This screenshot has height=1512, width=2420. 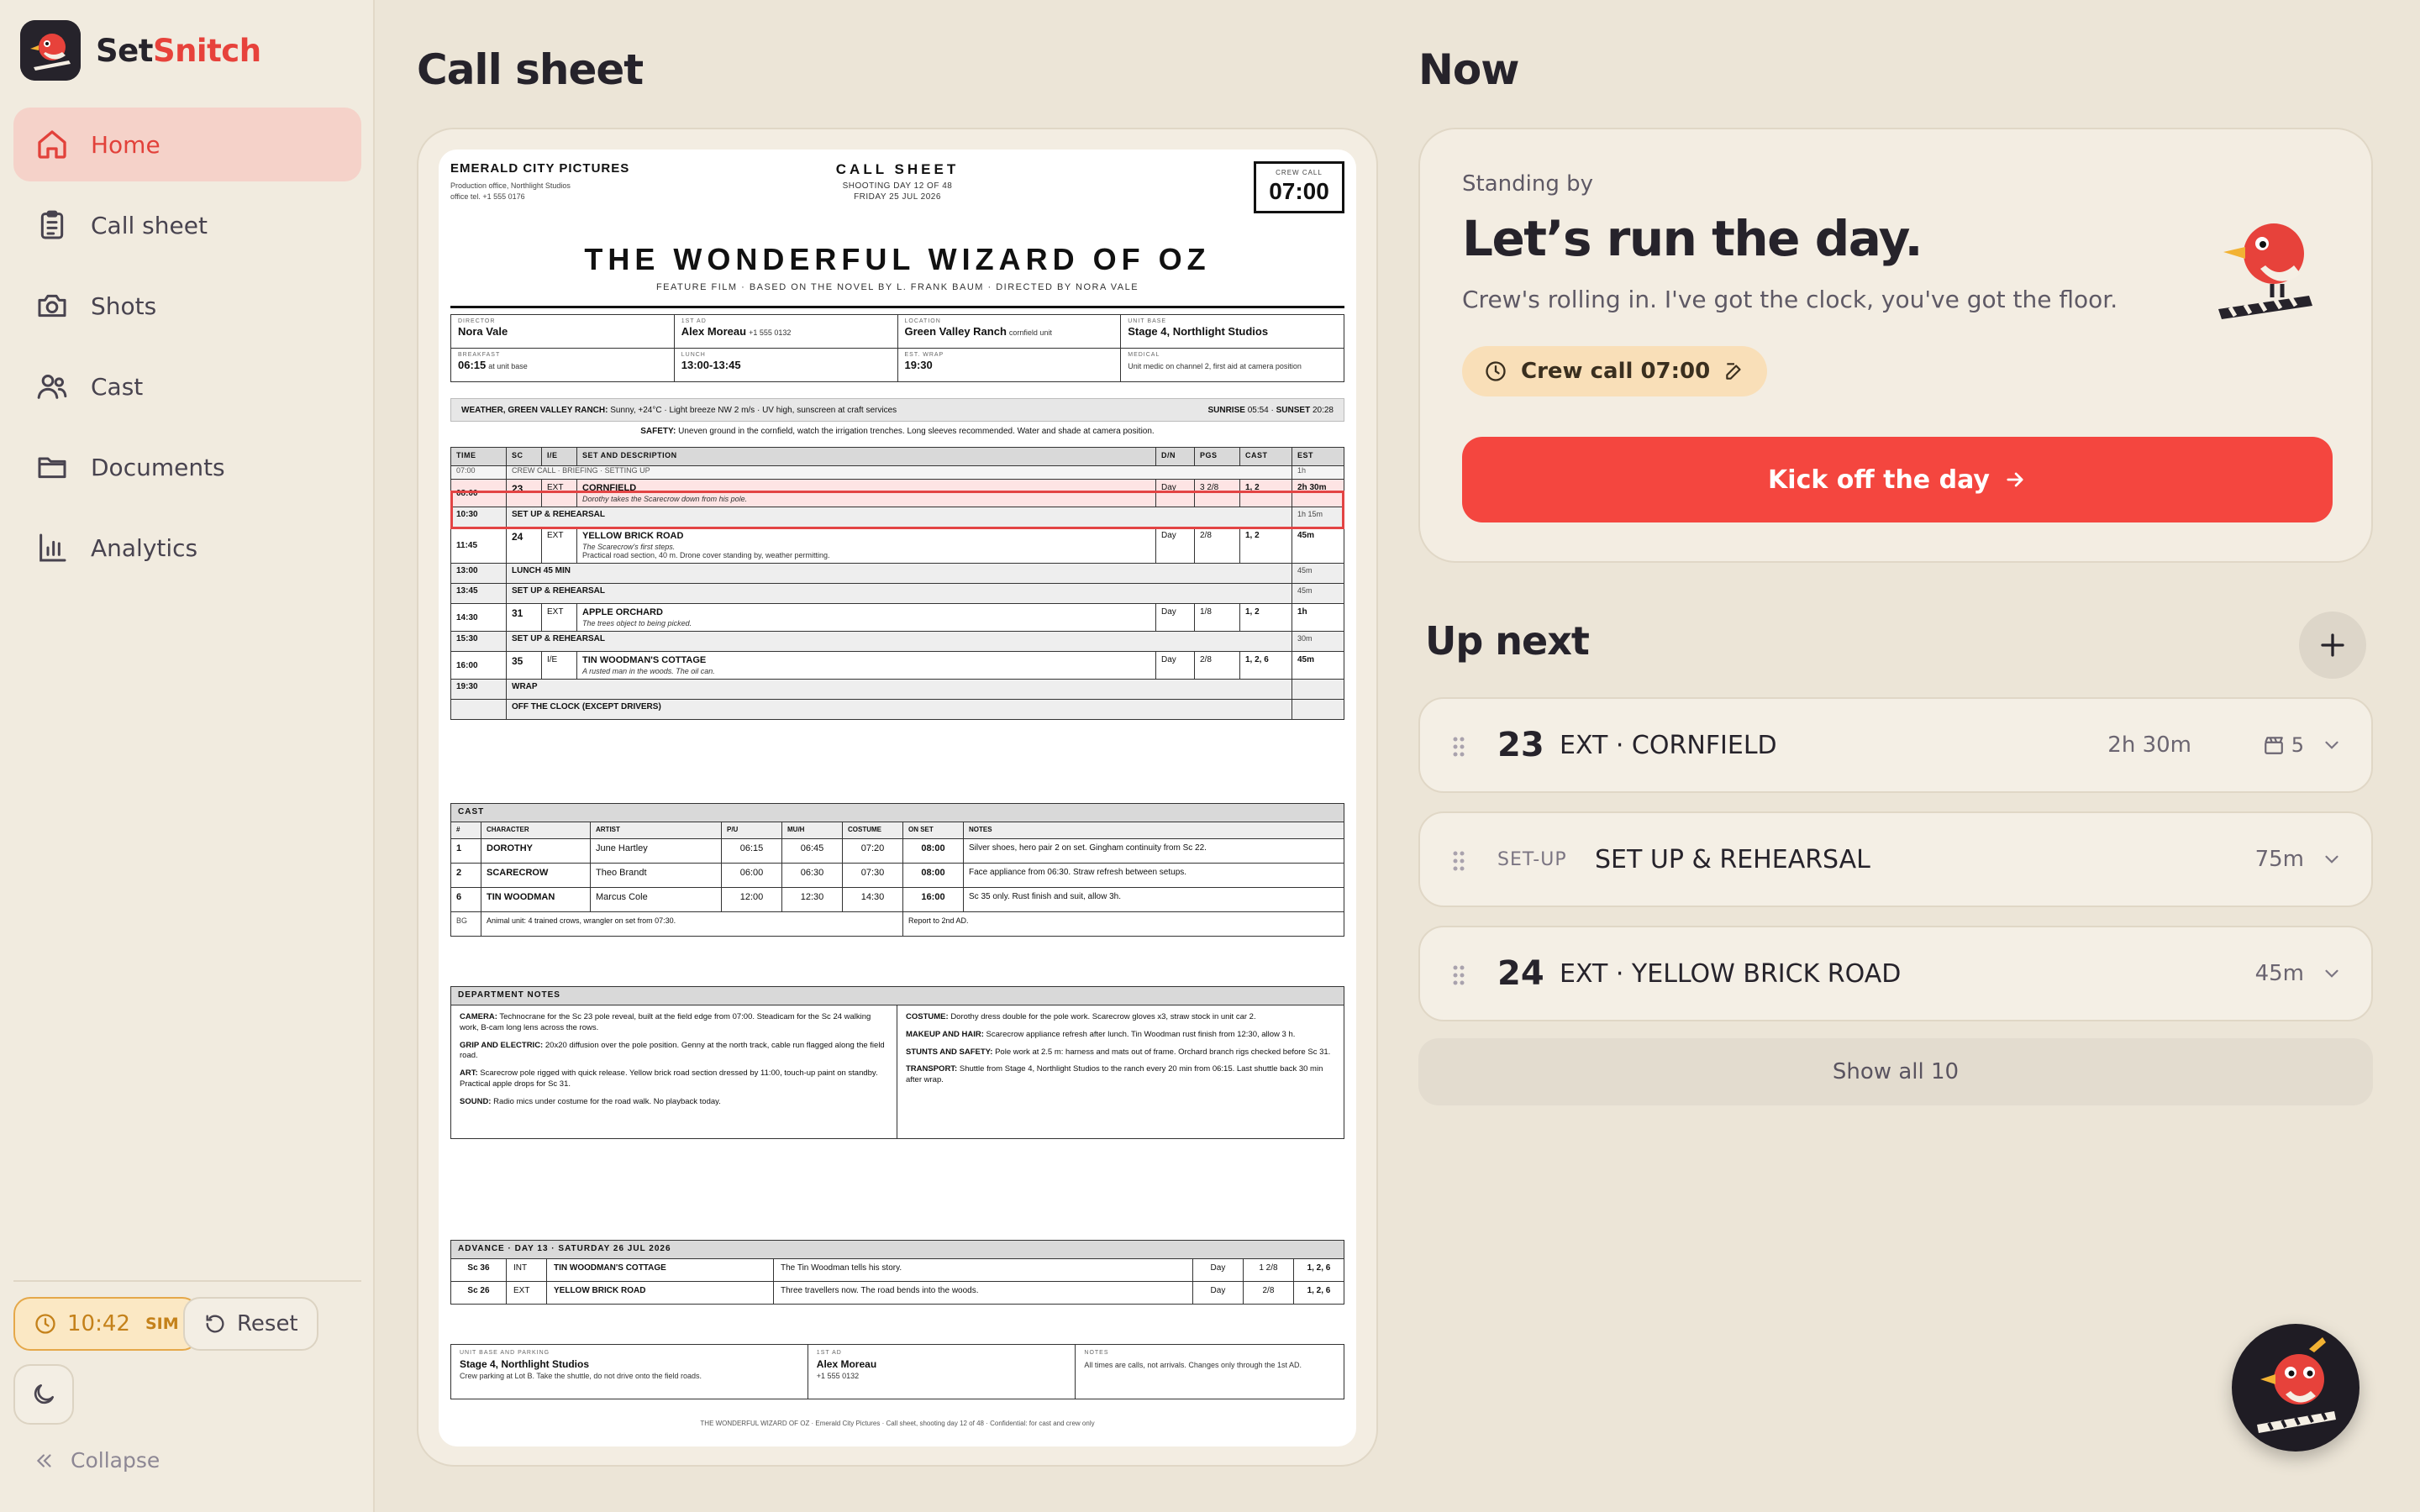 I want to click on sidebar-item-documents: Documents, so click(x=187, y=467).